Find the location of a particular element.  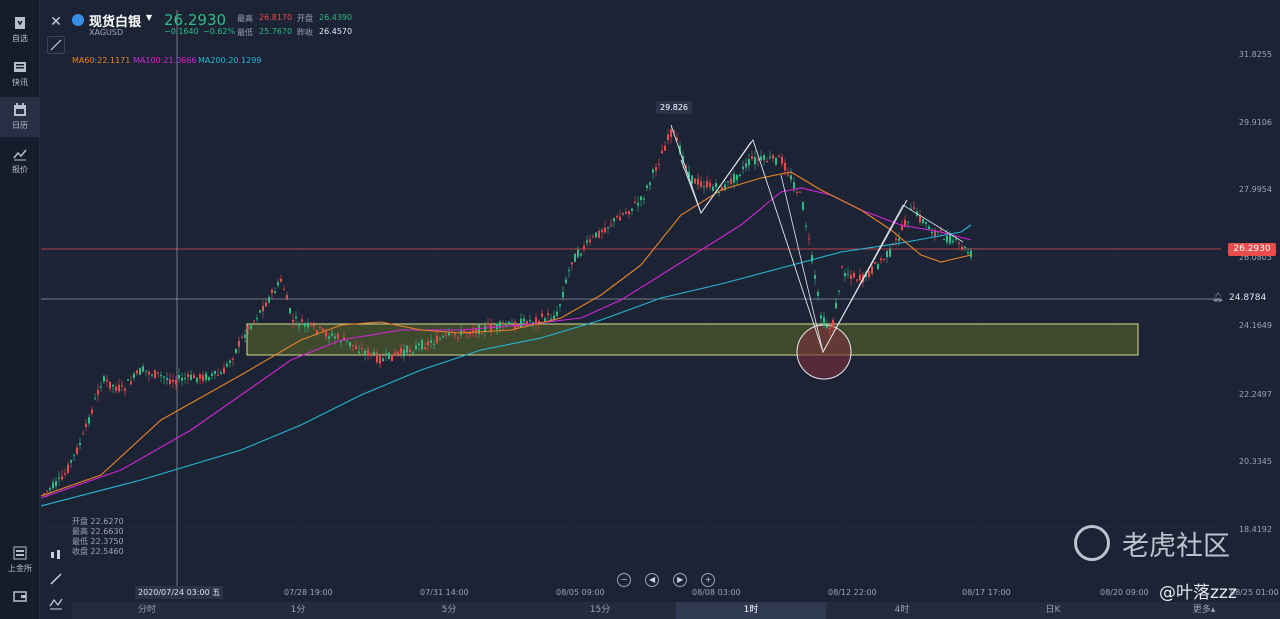

pencil-icon is located at coordinates (56, 581).